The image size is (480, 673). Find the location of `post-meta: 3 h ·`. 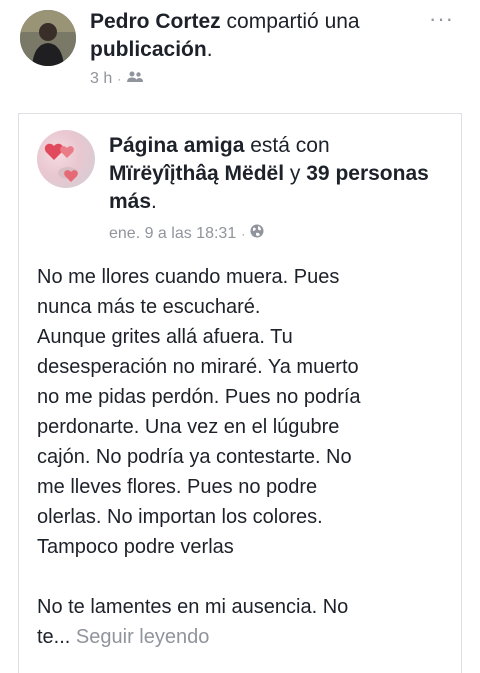

post-meta: 3 h · is located at coordinates (117, 79).